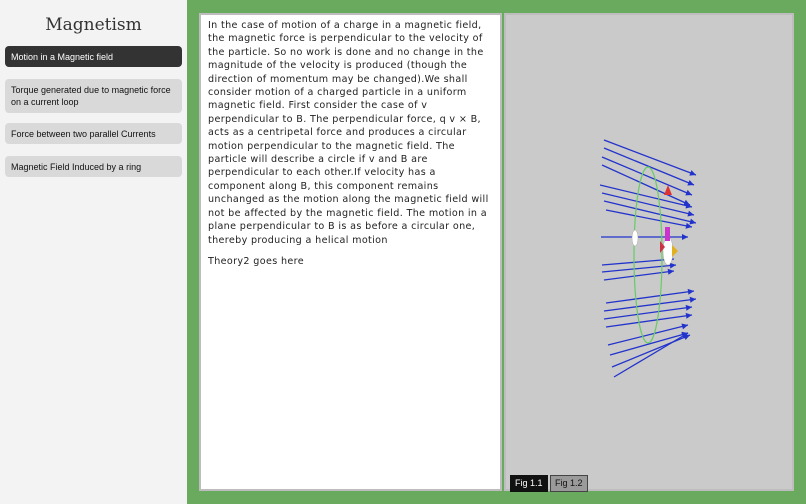 This screenshot has width=806, height=504. Describe the element at coordinates (93, 56) in the screenshot. I see `sidebar-item-motion-in-magnetic-field: Motion in a Magnetic field` at that location.